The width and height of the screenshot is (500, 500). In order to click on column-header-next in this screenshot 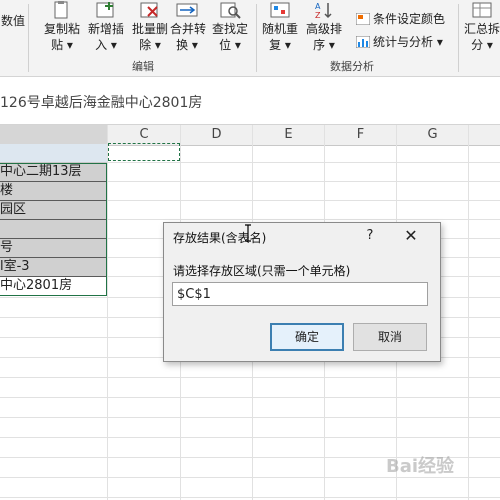, I will do `click(484, 135)`.